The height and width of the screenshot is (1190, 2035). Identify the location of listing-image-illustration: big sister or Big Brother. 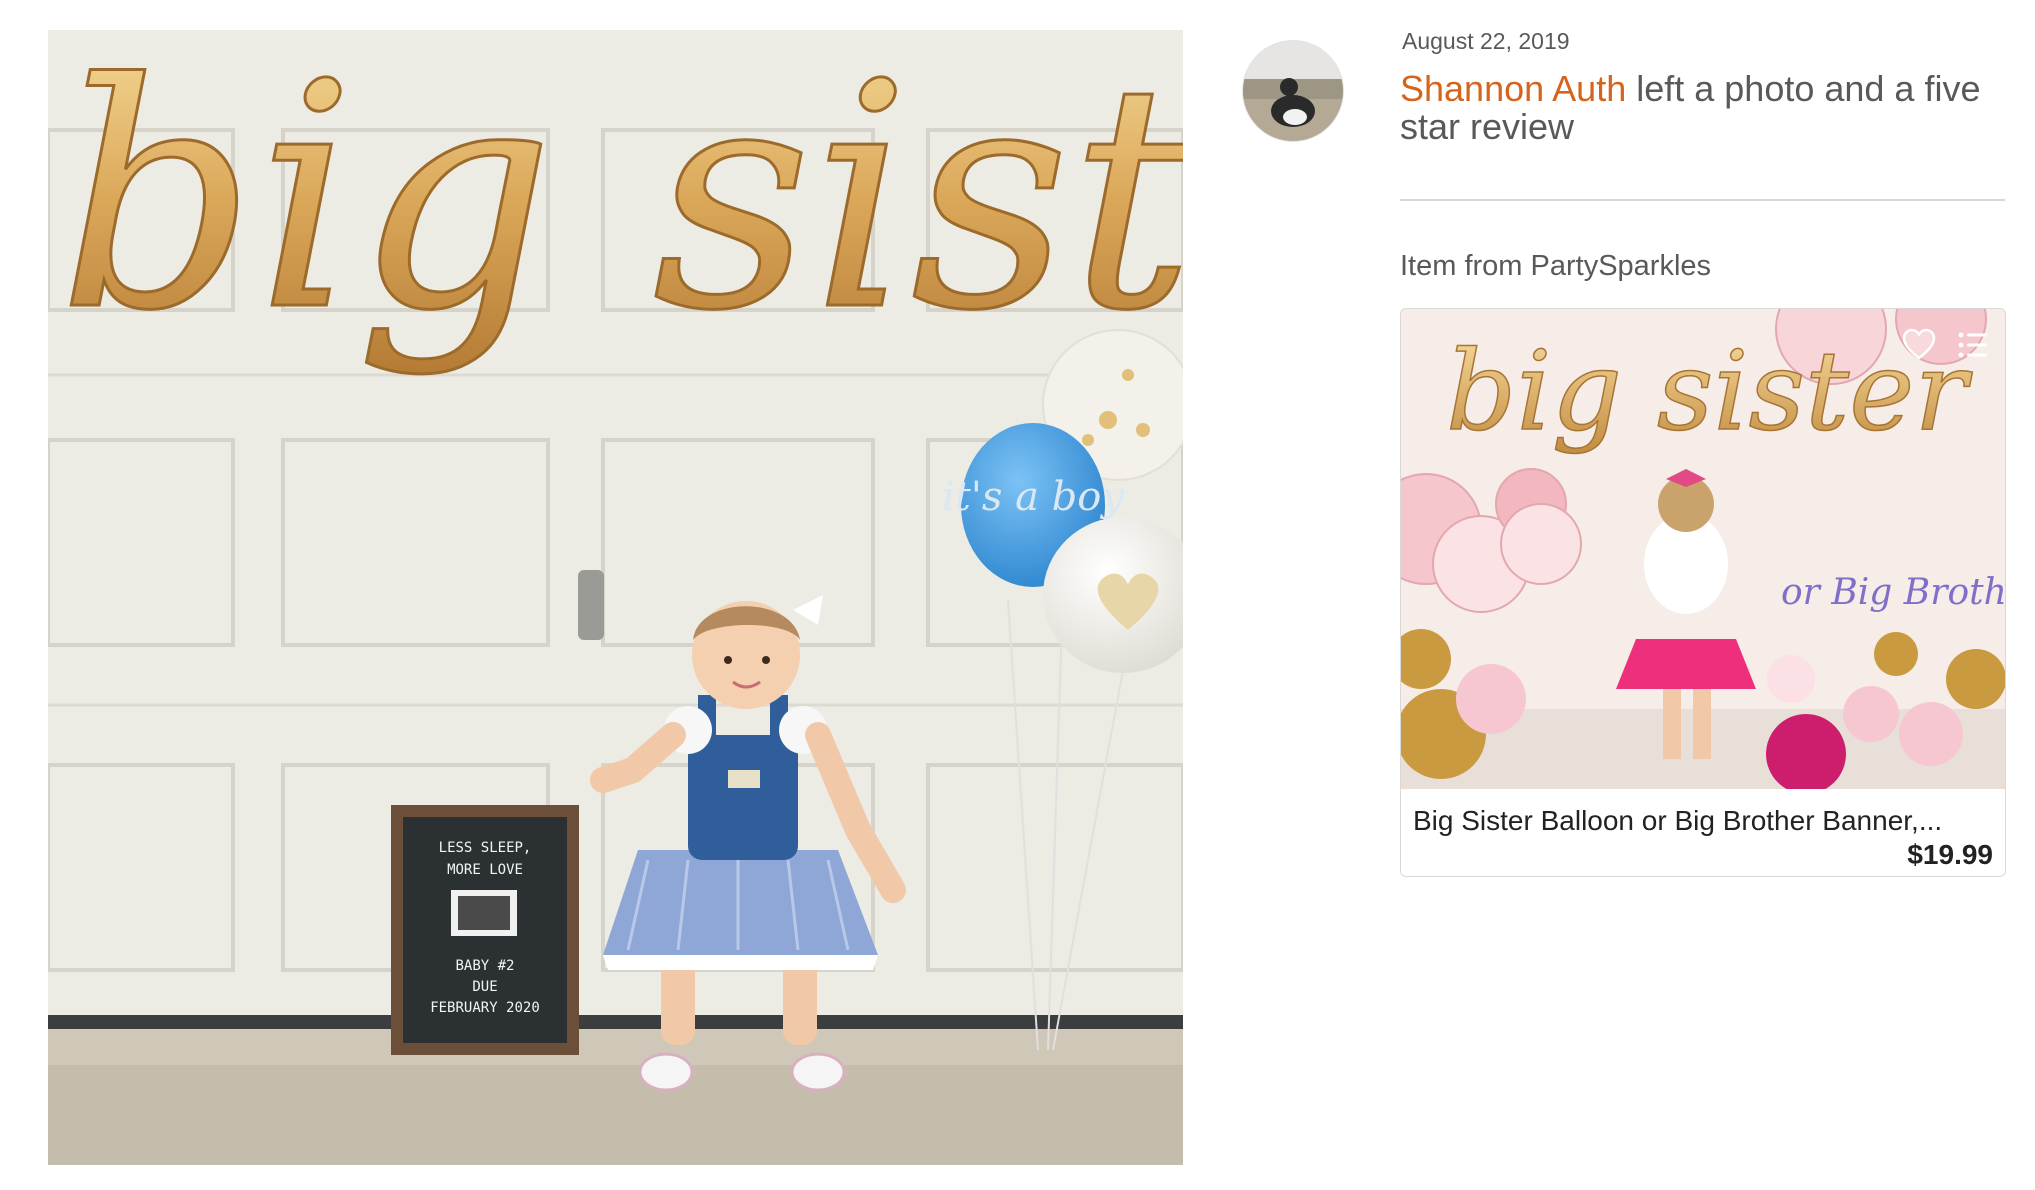
(1703, 549).